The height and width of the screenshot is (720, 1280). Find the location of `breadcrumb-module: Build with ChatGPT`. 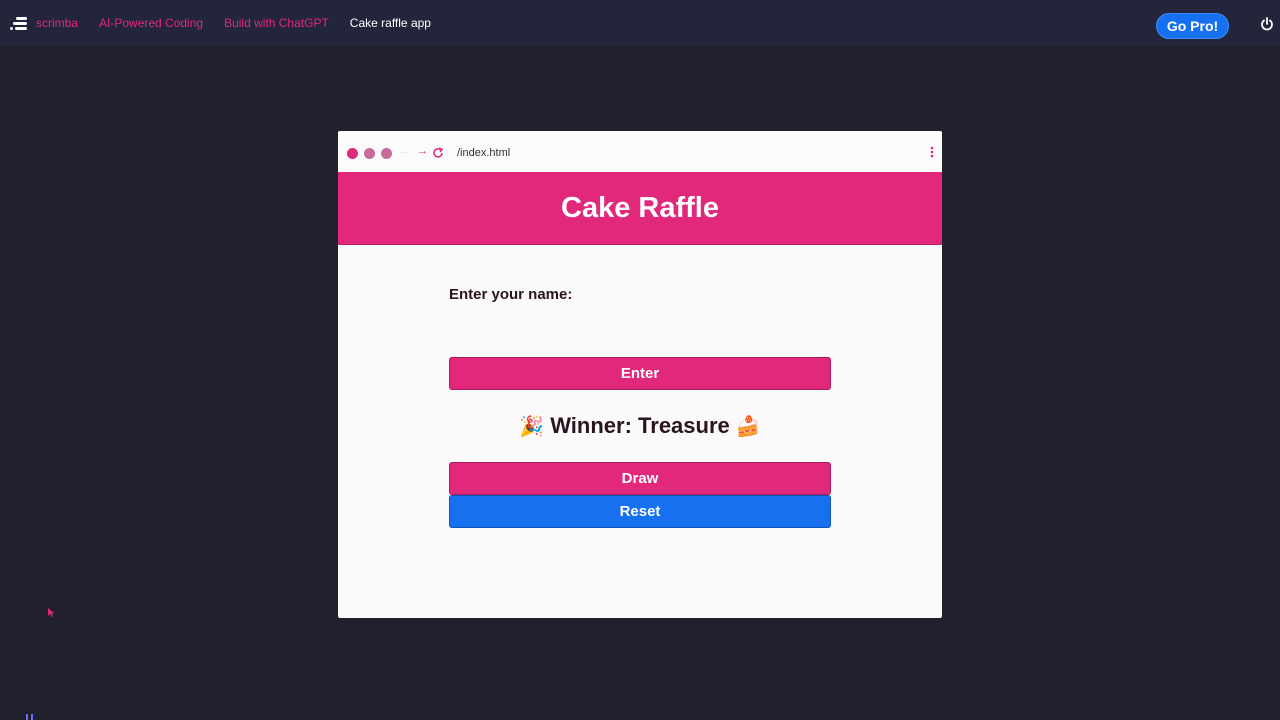

breadcrumb-module: Build with ChatGPT is located at coordinates (276, 23).